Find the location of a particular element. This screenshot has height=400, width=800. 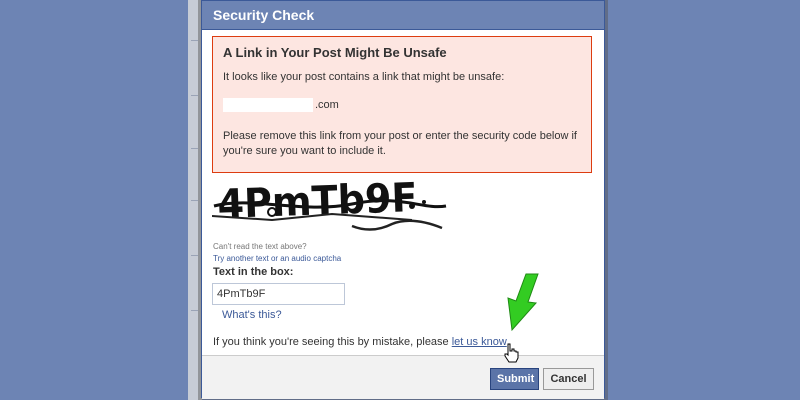

captcha-image: 4PmTb9F is located at coordinates (329, 203).